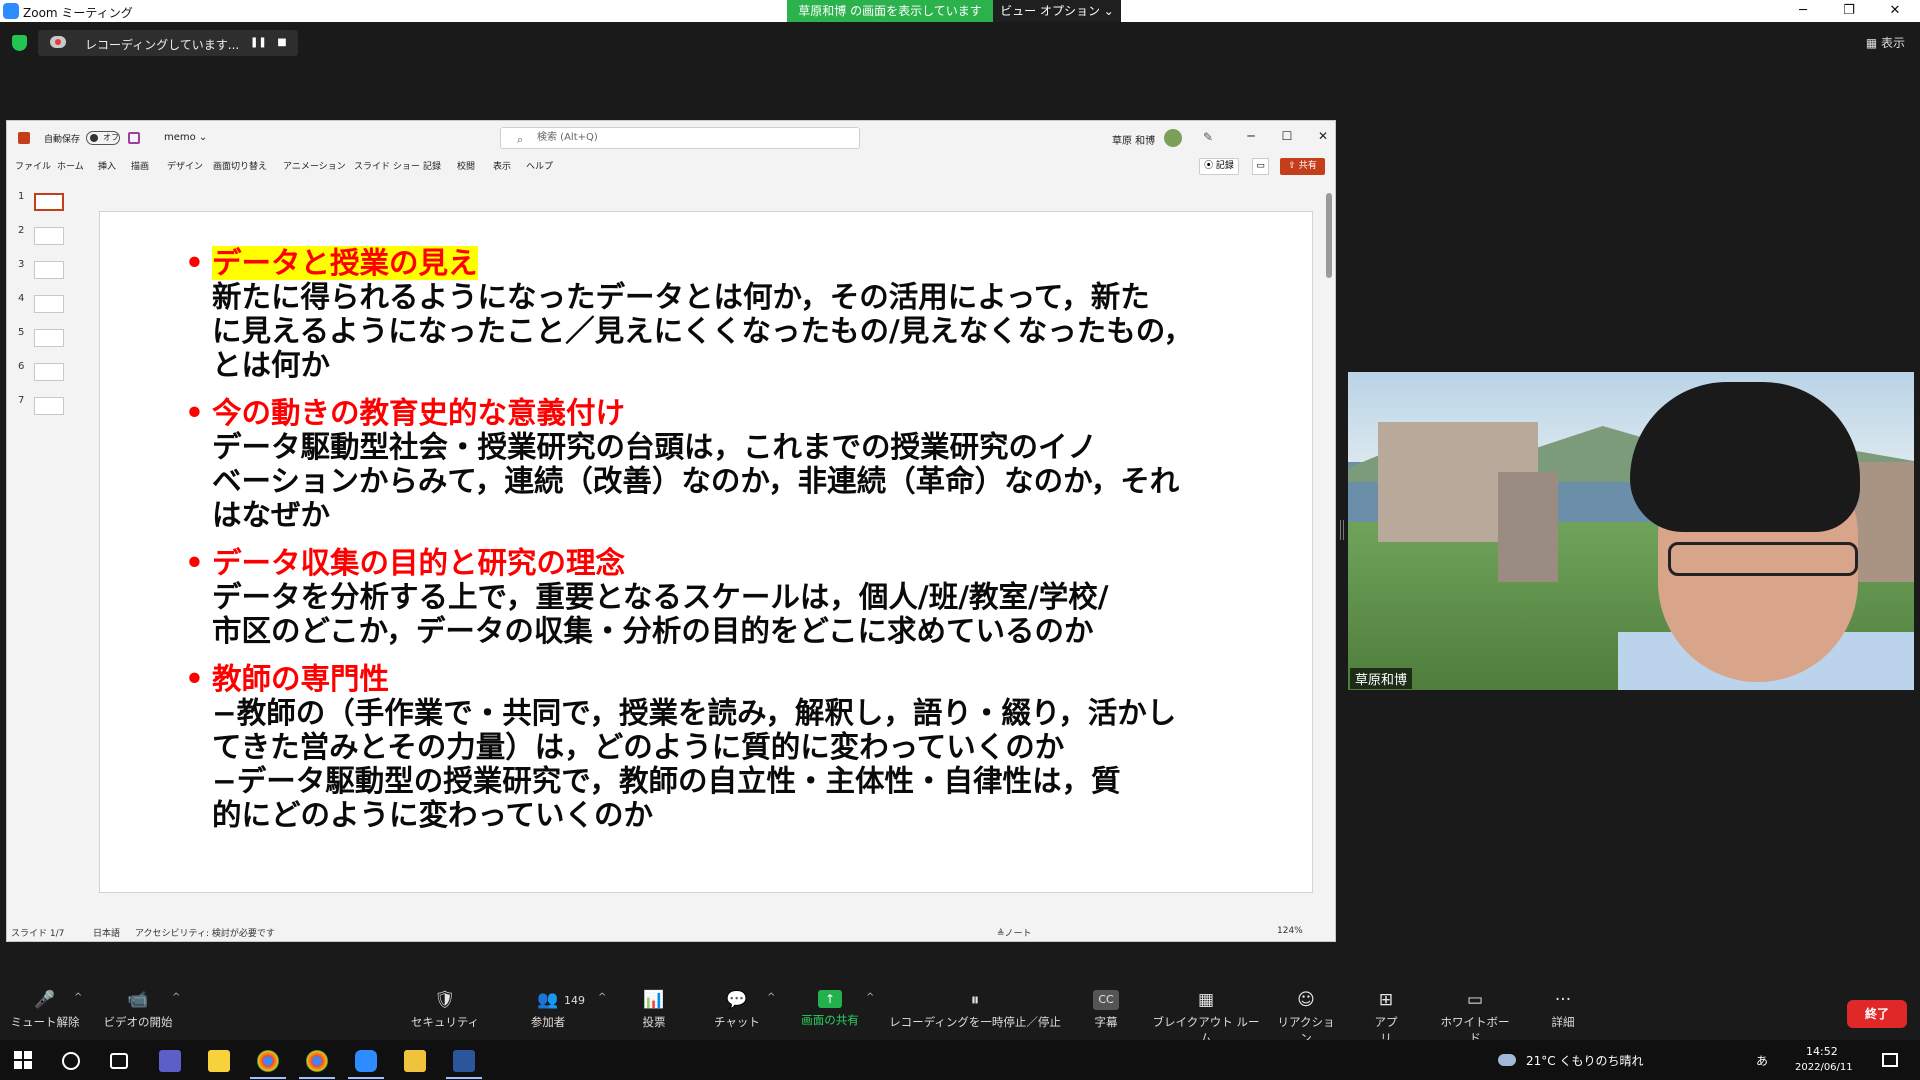 The image size is (1920, 1080). I want to click on split-handle, so click(1342, 530).